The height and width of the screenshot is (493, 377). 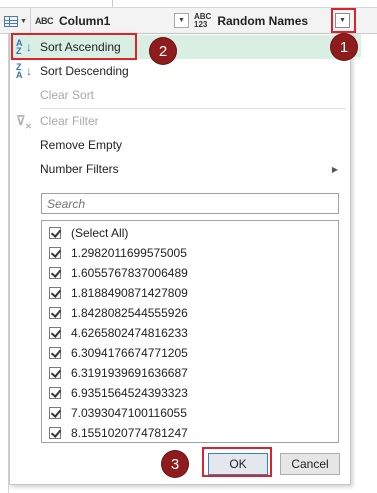 I want to click on column-header-row: ▼ ABC Column1 ▼ ABC 123 Random Names ▼, so click(x=188, y=21).